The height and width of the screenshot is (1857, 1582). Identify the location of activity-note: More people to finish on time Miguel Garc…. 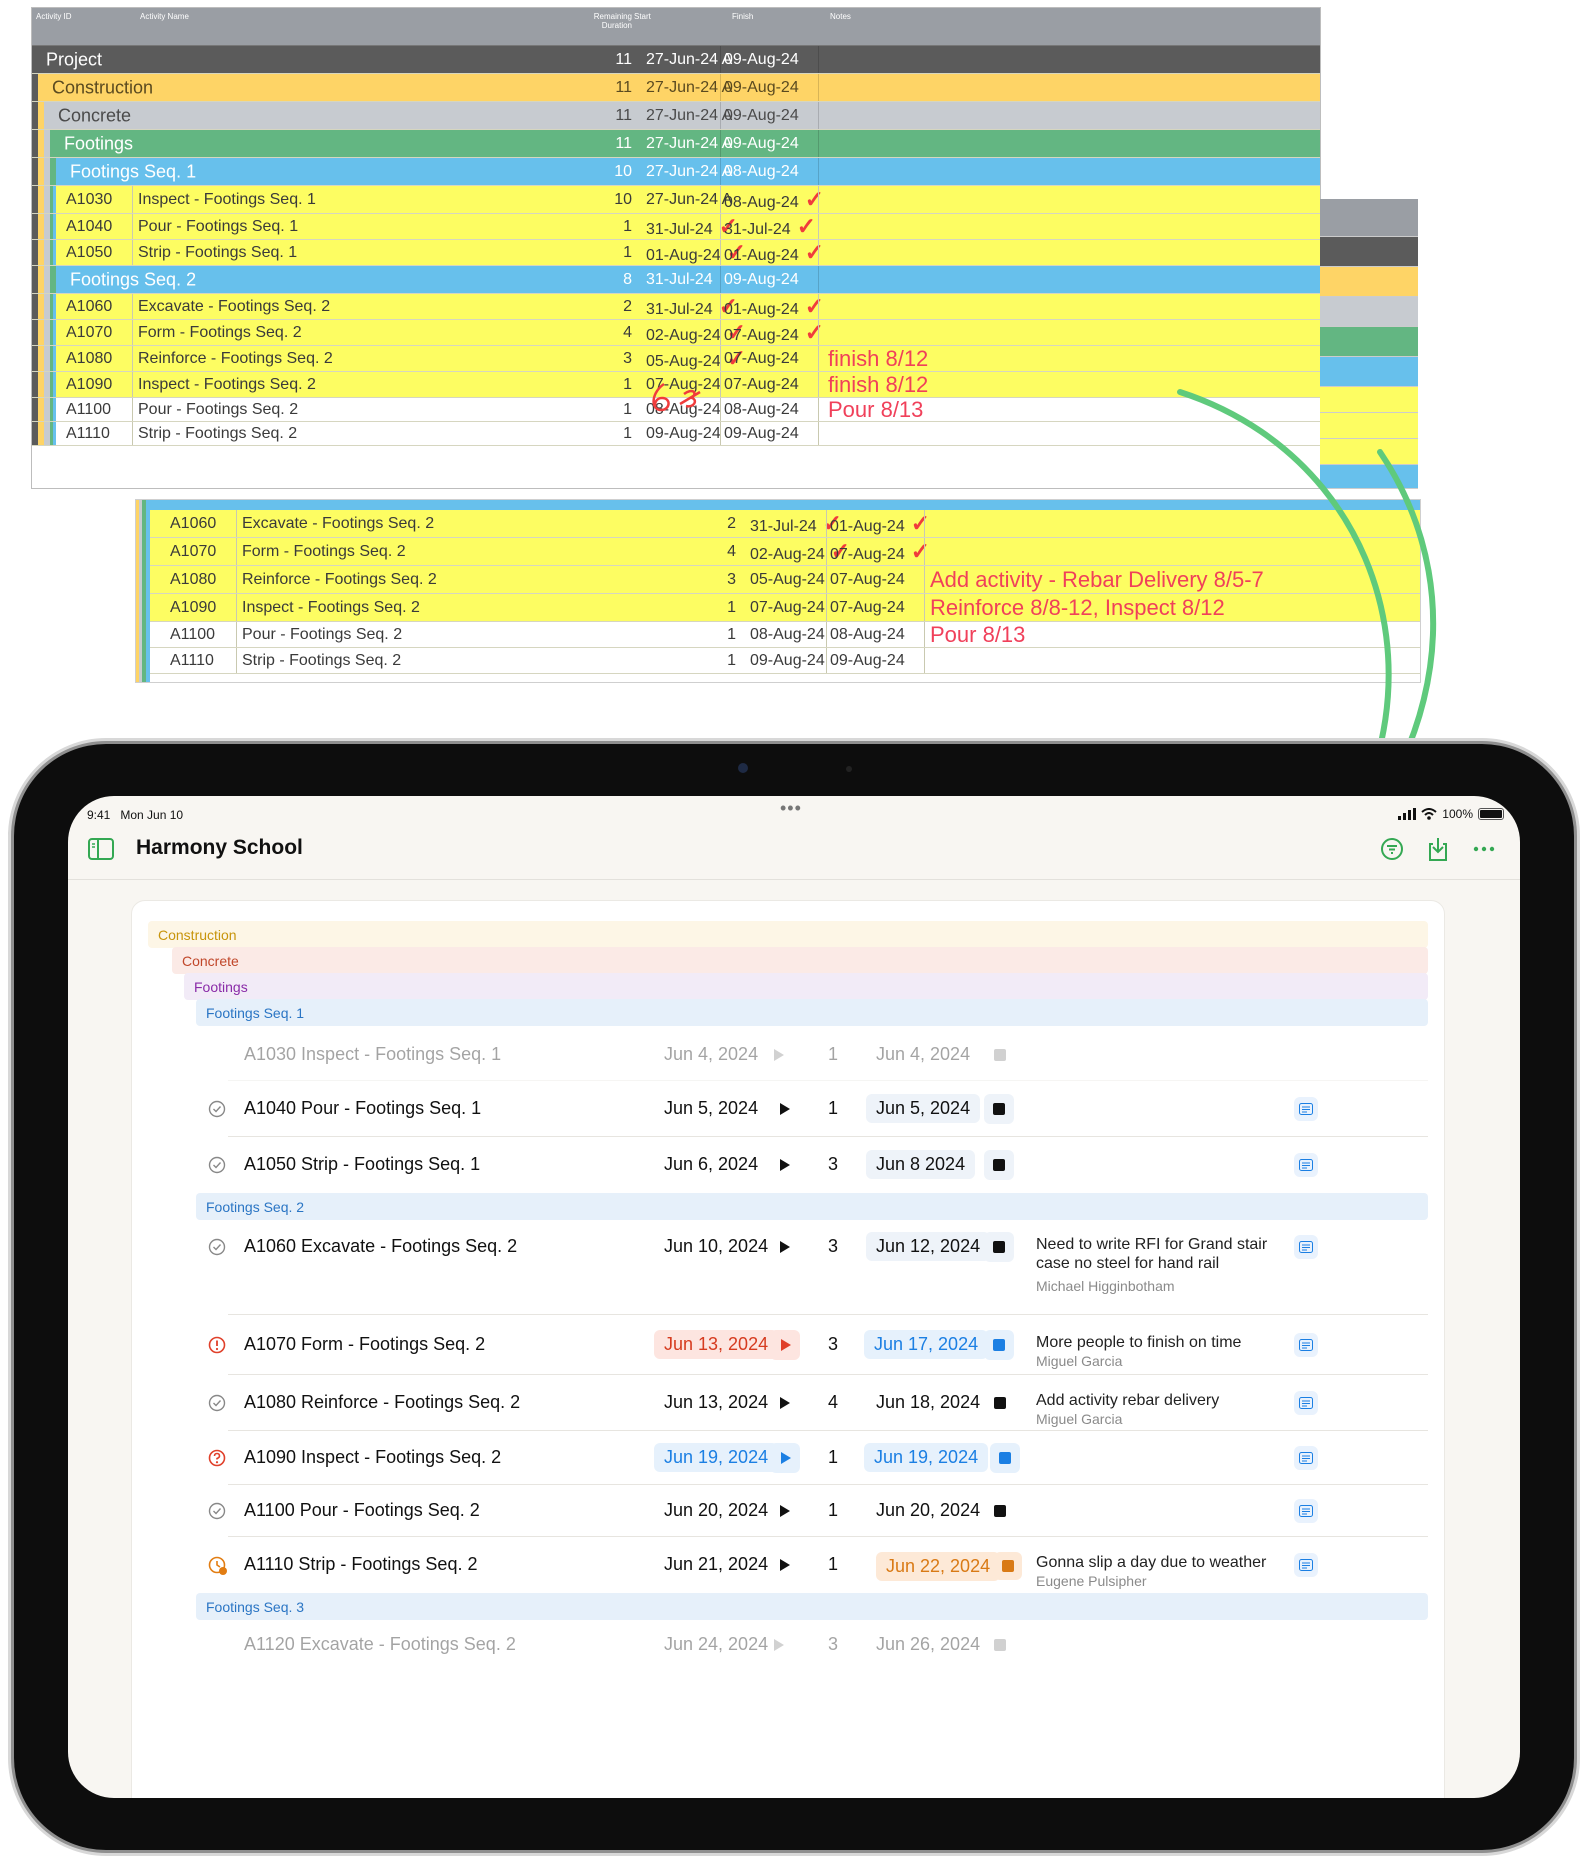
(1161, 1352).